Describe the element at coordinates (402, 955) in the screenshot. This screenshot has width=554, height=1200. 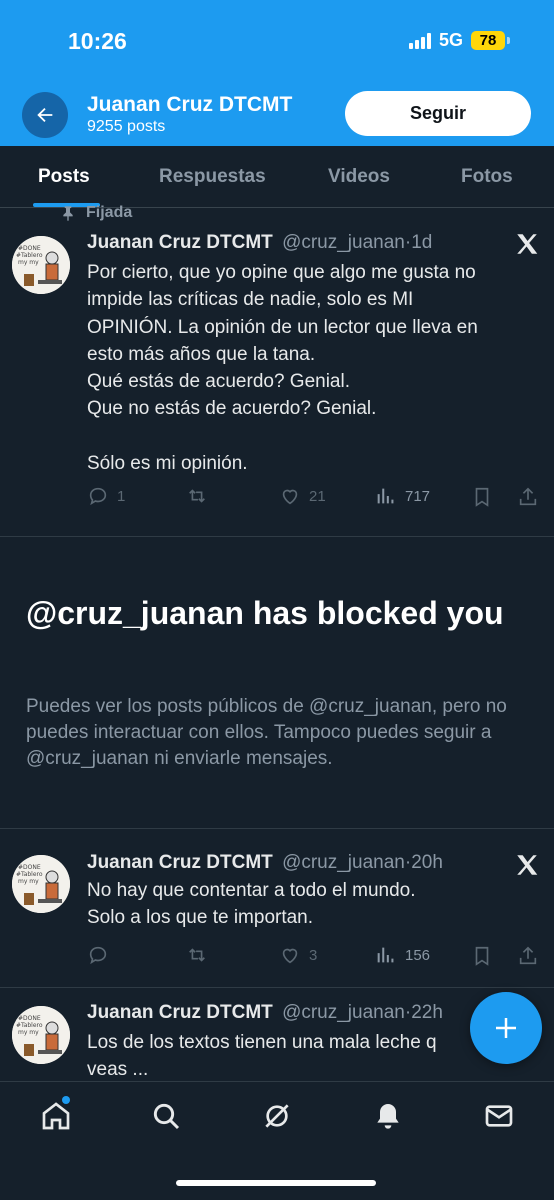
I see `views-button: 156` at that location.